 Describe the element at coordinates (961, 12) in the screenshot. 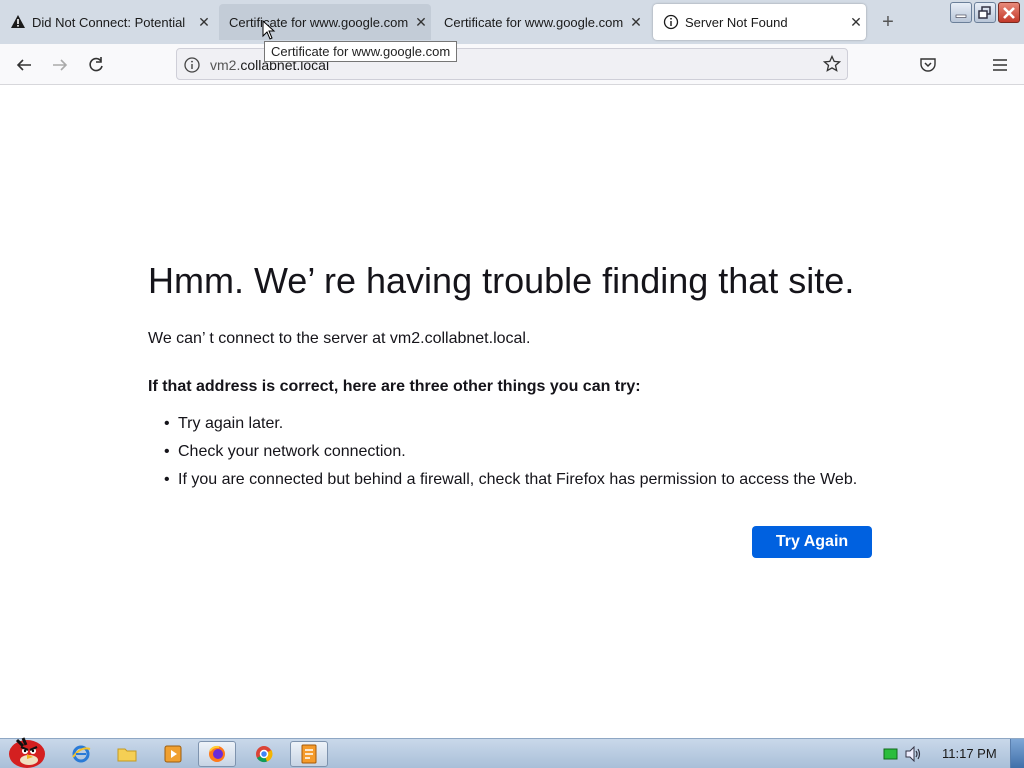

I see `minimize-window-icon` at that location.